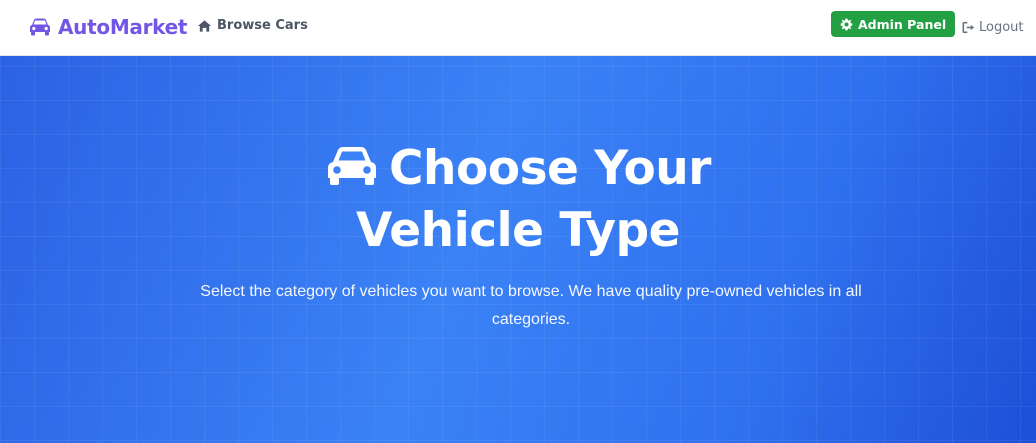  I want to click on brand-name: AutoMarket, so click(123, 27).